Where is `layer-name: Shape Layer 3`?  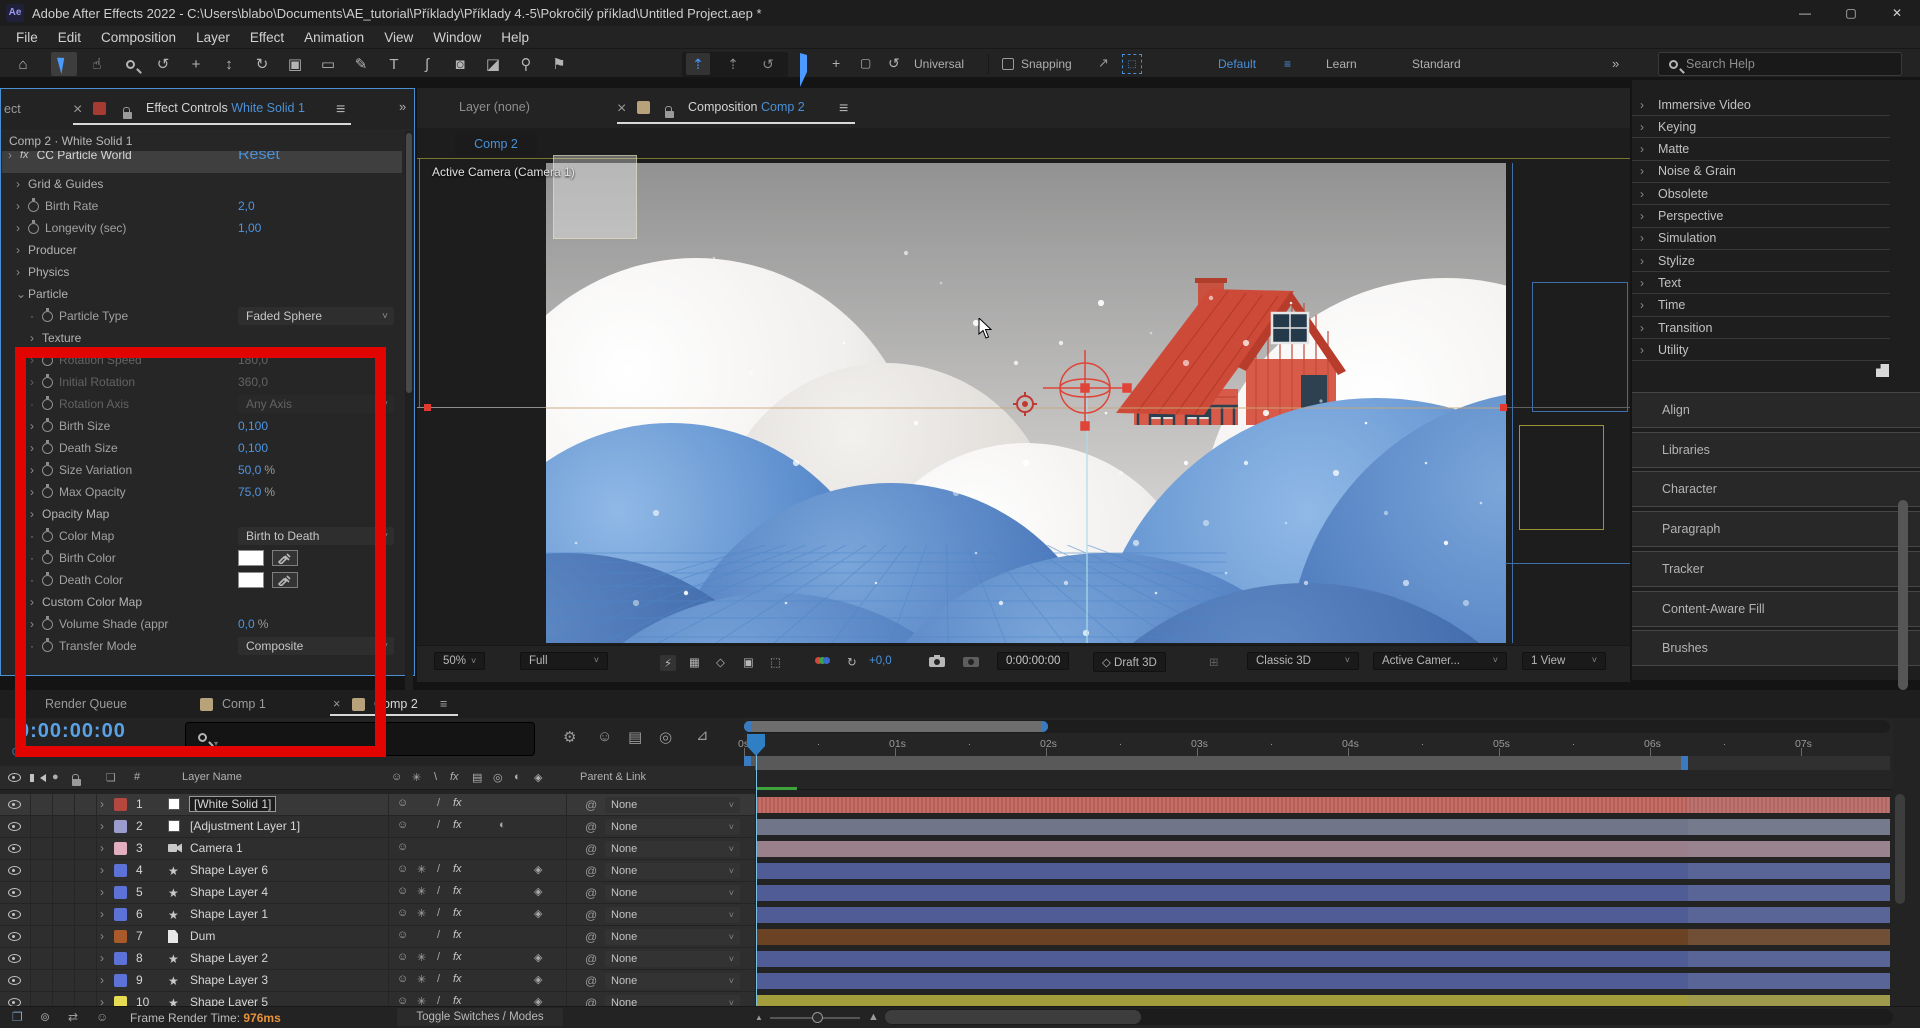 layer-name: Shape Layer 3 is located at coordinates (229, 980).